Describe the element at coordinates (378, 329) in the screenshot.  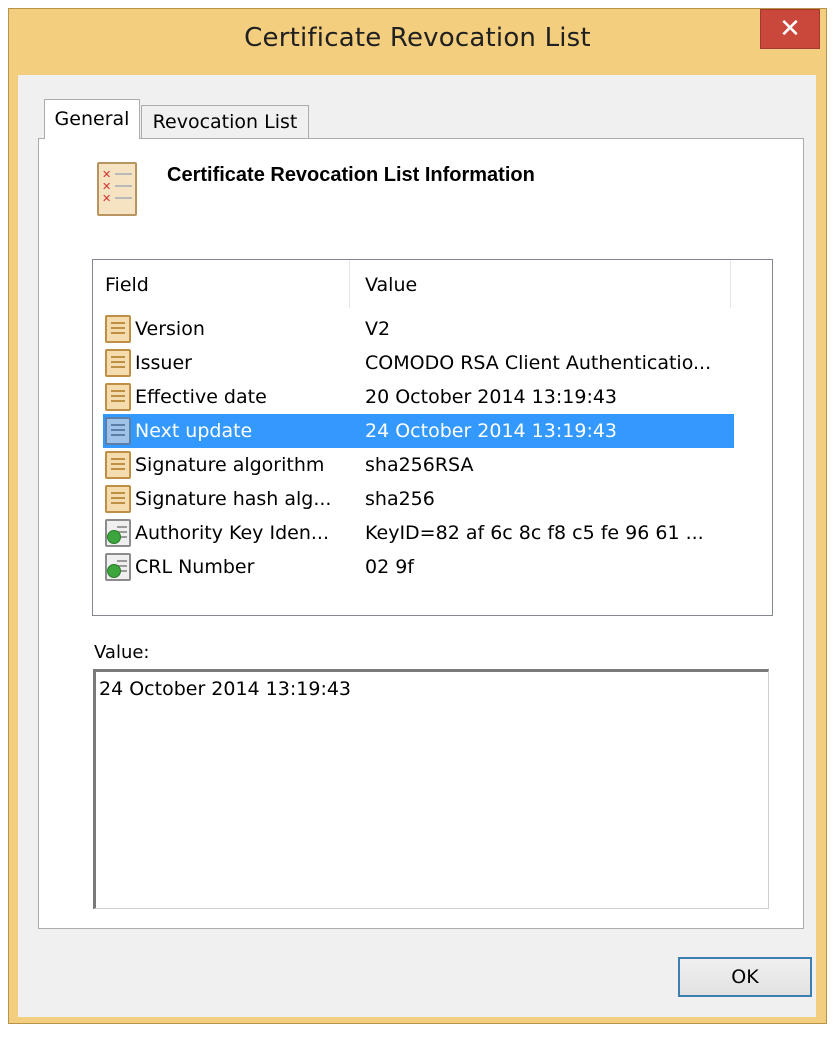
I see `row-value: V2` at that location.